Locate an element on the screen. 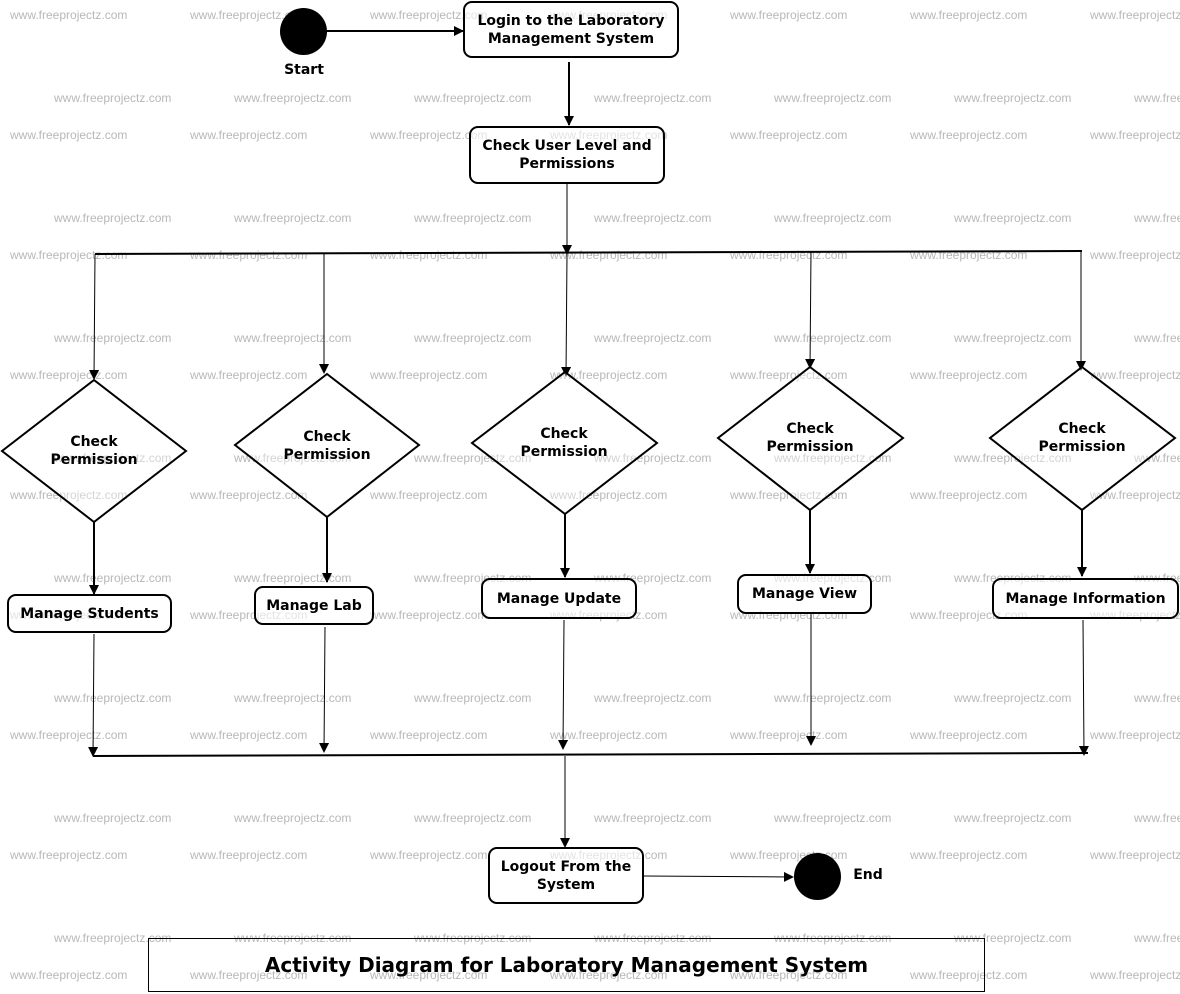 Image resolution: width=1180 pixels, height=994 pixels. decision-label-2: Check Permission is located at coordinates (327, 446).